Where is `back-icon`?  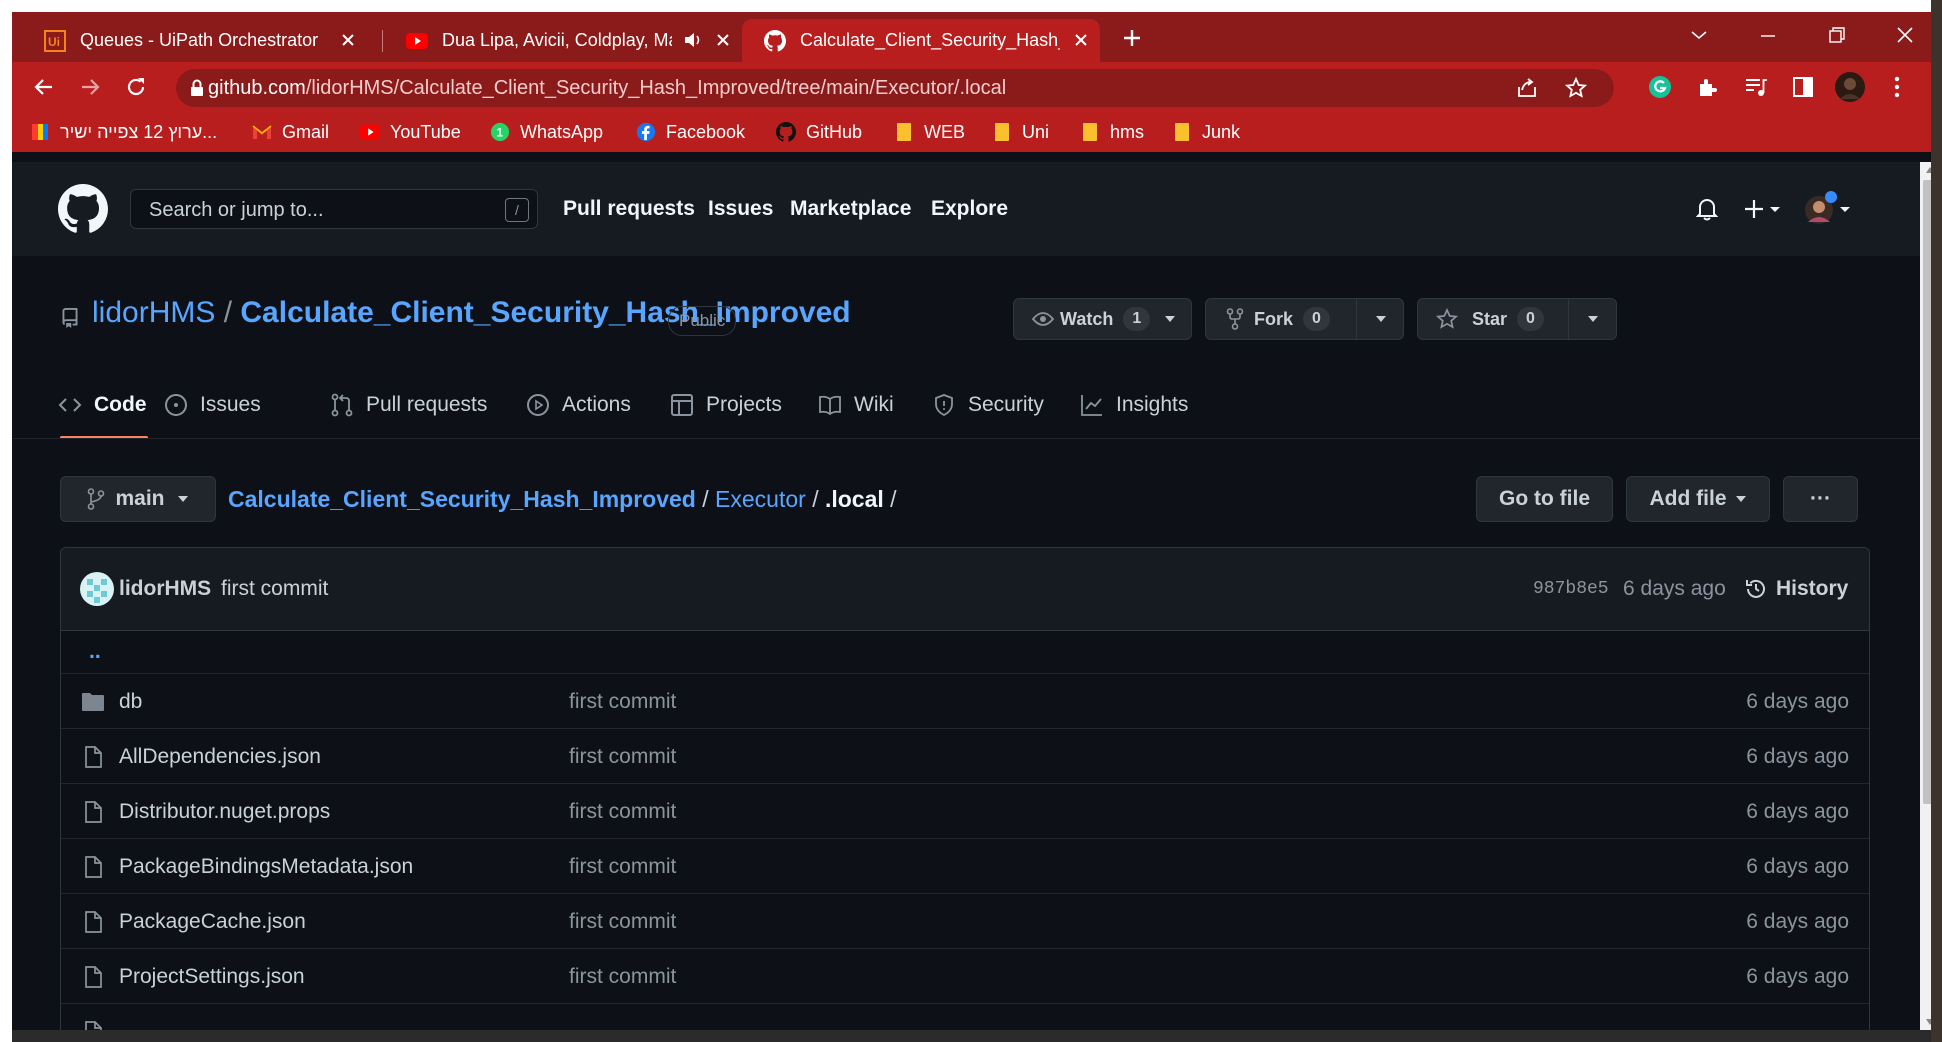 back-icon is located at coordinates (44, 87).